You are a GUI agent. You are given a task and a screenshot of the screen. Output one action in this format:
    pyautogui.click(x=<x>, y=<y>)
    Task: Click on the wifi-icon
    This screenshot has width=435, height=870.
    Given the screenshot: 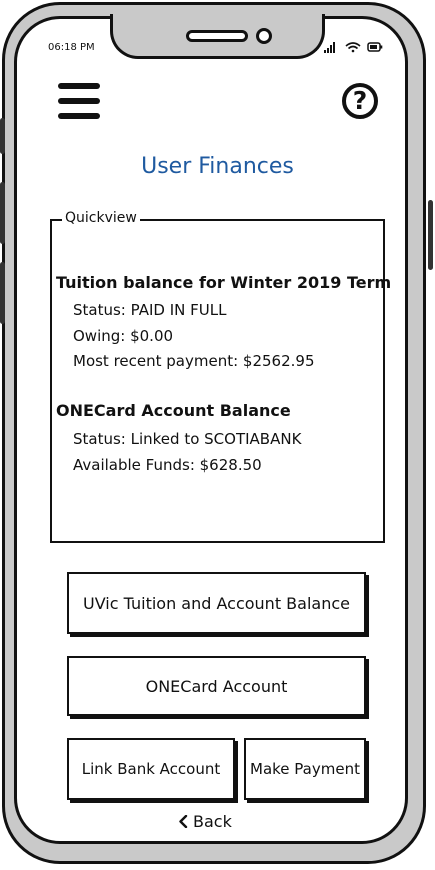 What is the action you would take?
    pyautogui.click(x=353, y=47)
    